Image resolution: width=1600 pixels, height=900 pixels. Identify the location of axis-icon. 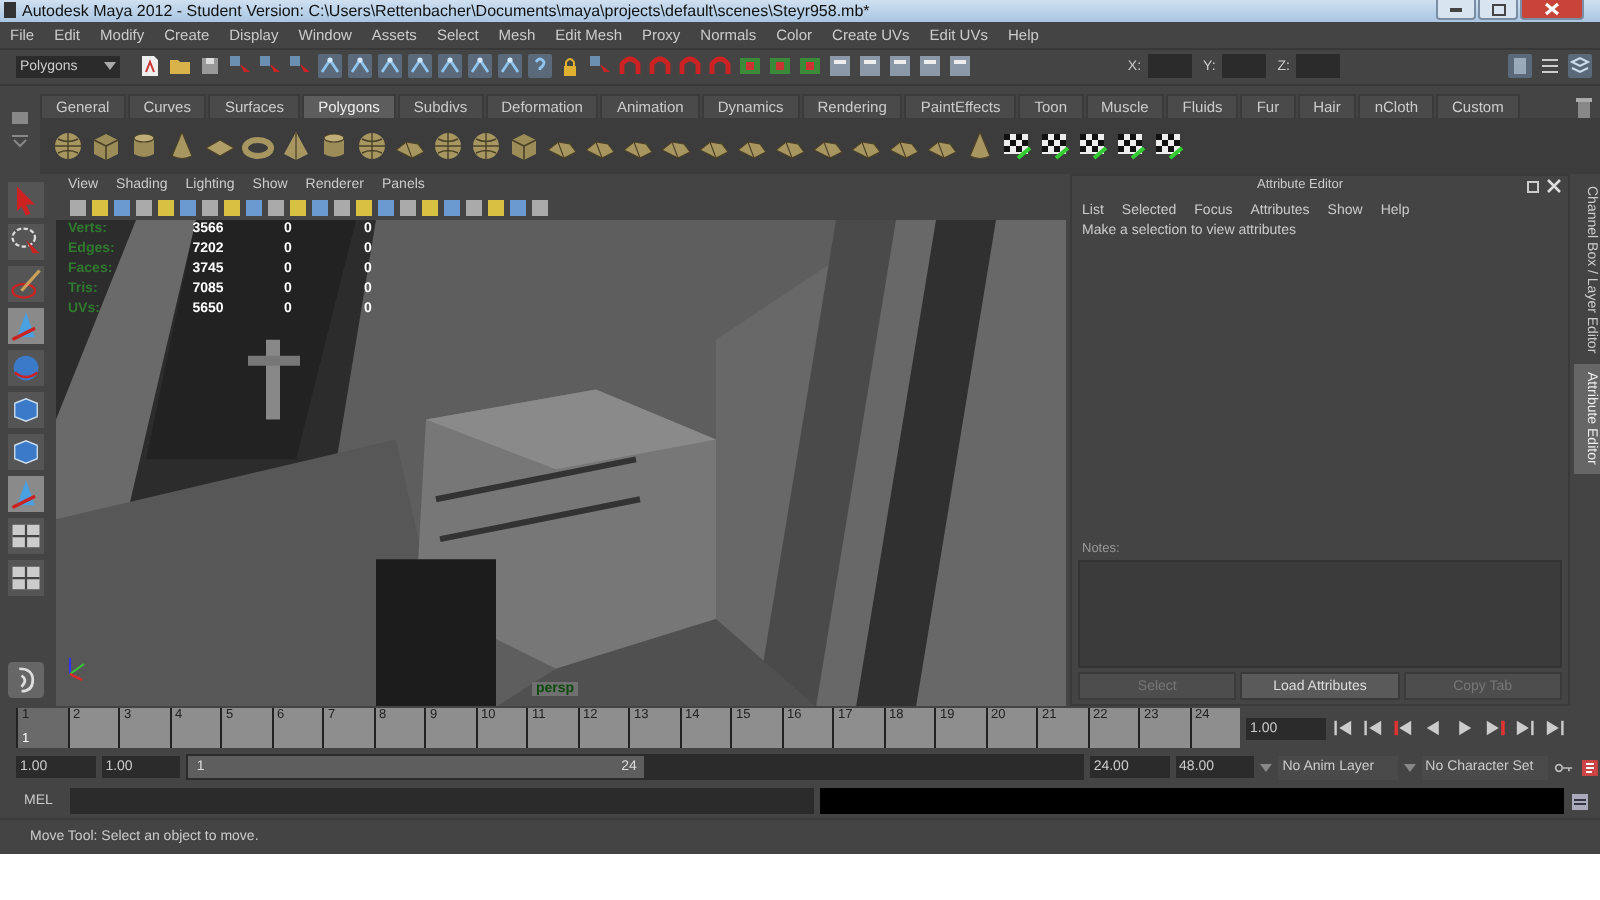
(76, 668).